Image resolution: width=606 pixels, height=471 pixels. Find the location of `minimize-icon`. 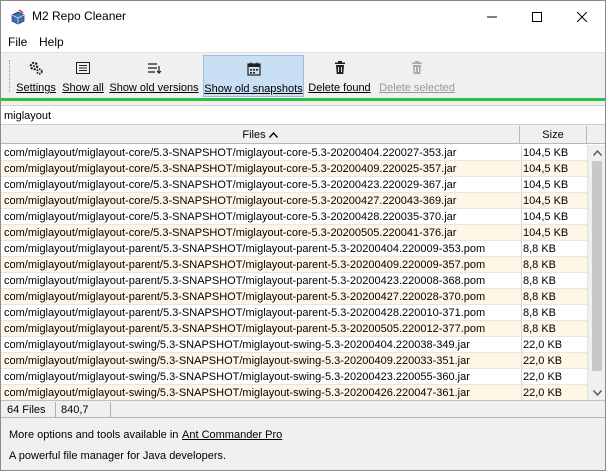

minimize-icon is located at coordinates (491, 16).